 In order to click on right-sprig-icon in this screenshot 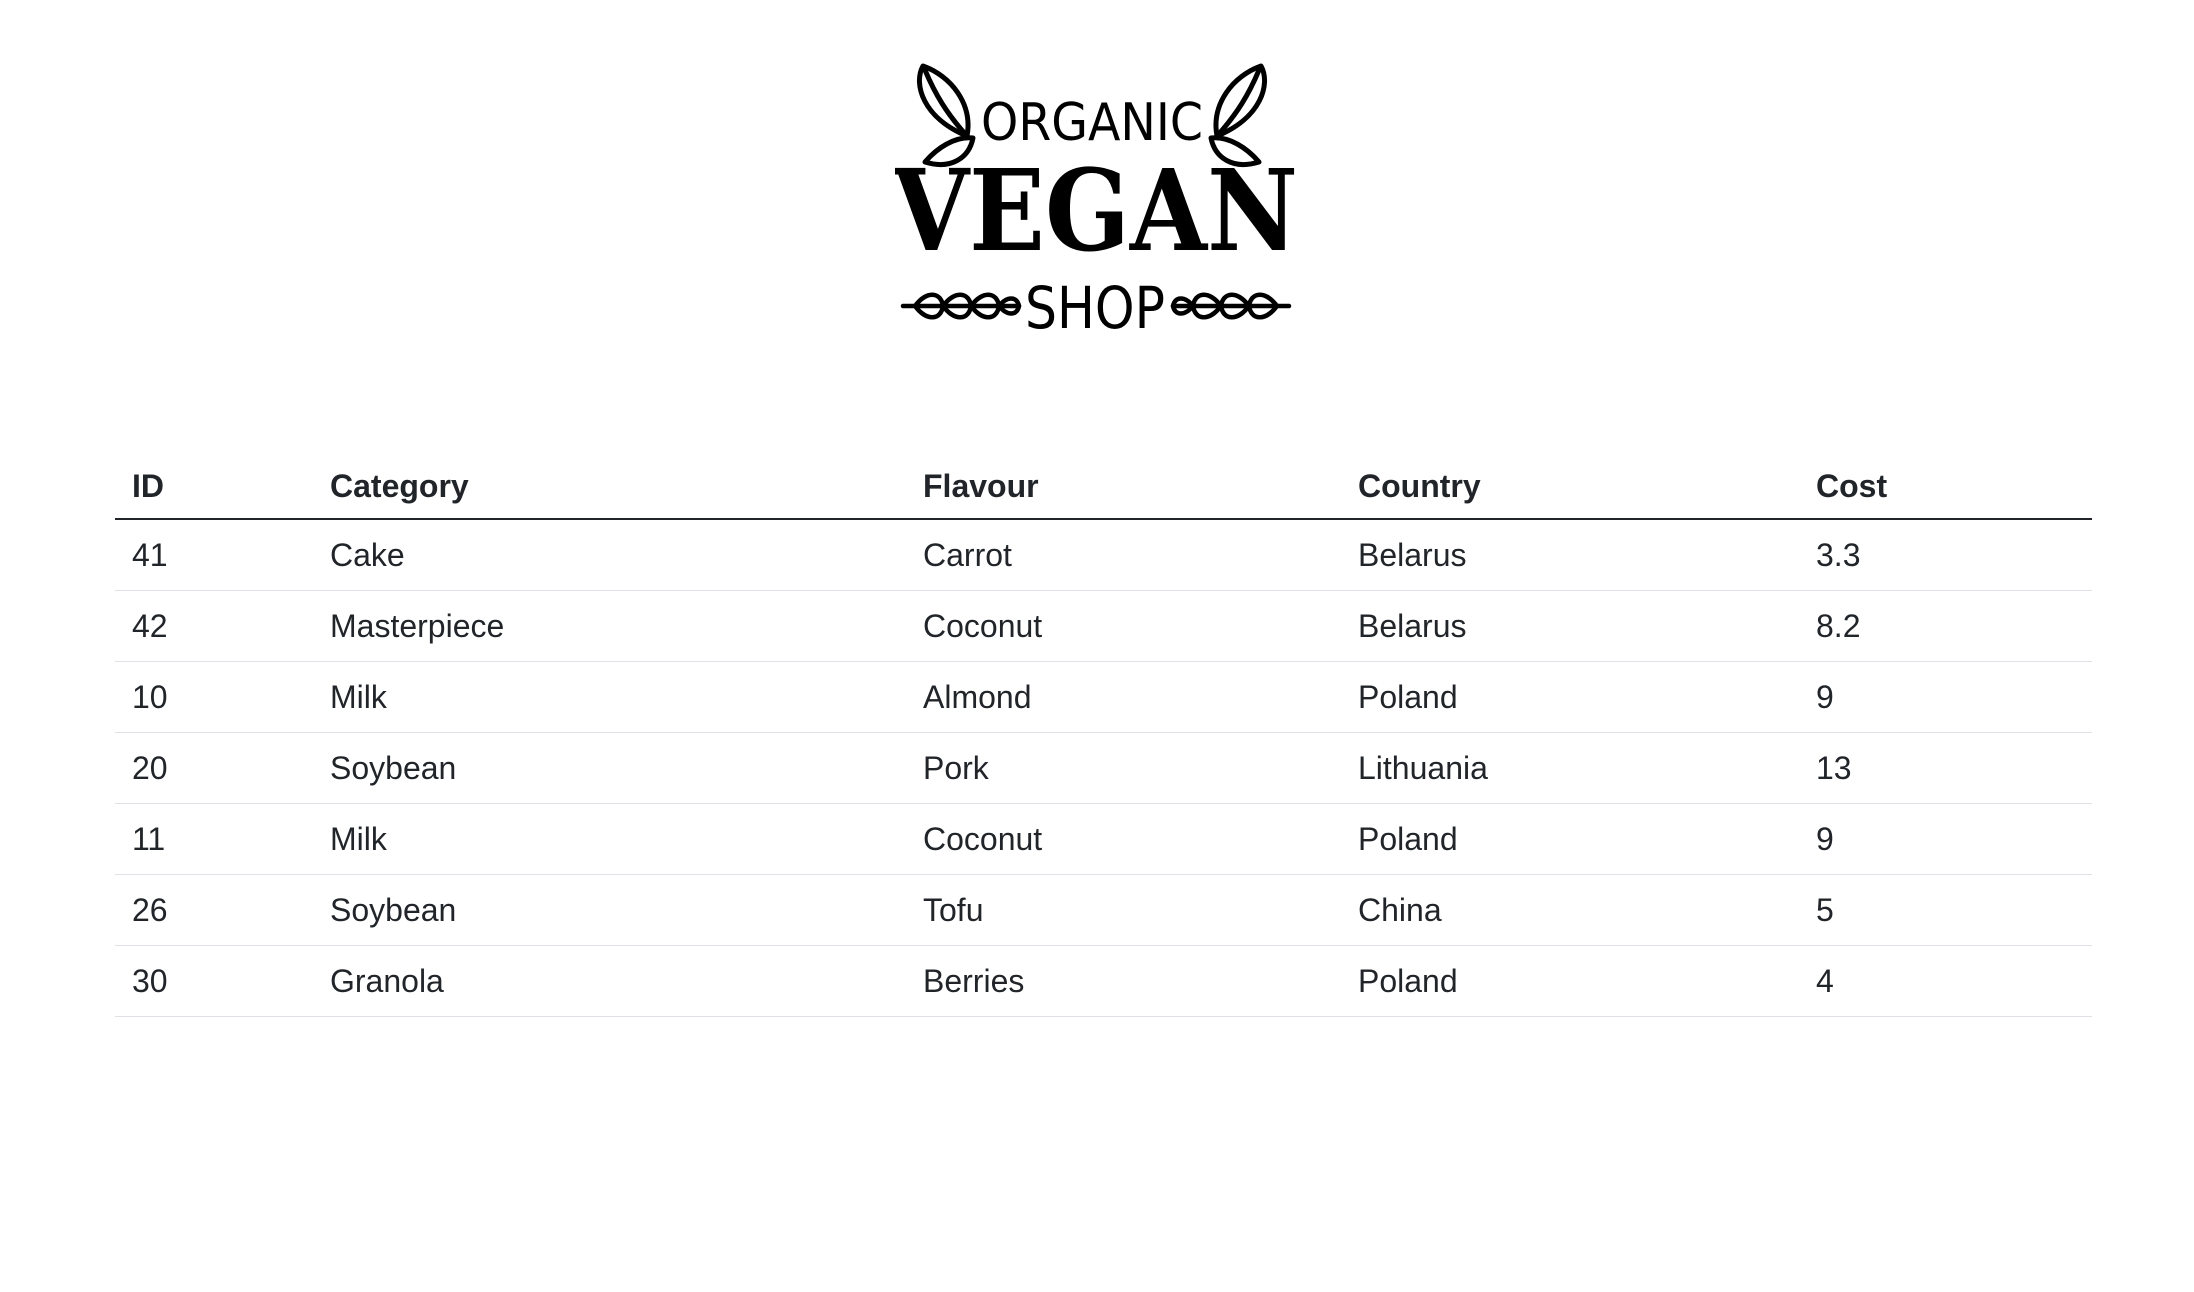, I will do `click(1231, 306)`.